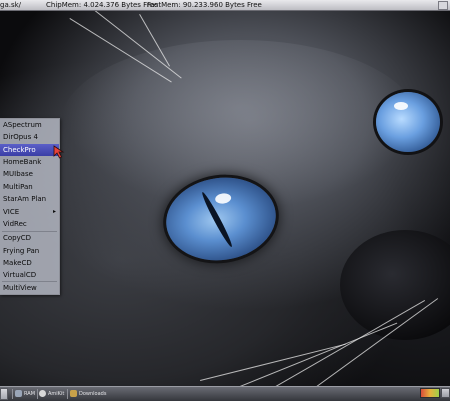 The height and width of the screenshot is (401, 450). Describe the element at coordinates (18, 174) in the screenshot. I see `menu-item-label: MUIbase` at that location.